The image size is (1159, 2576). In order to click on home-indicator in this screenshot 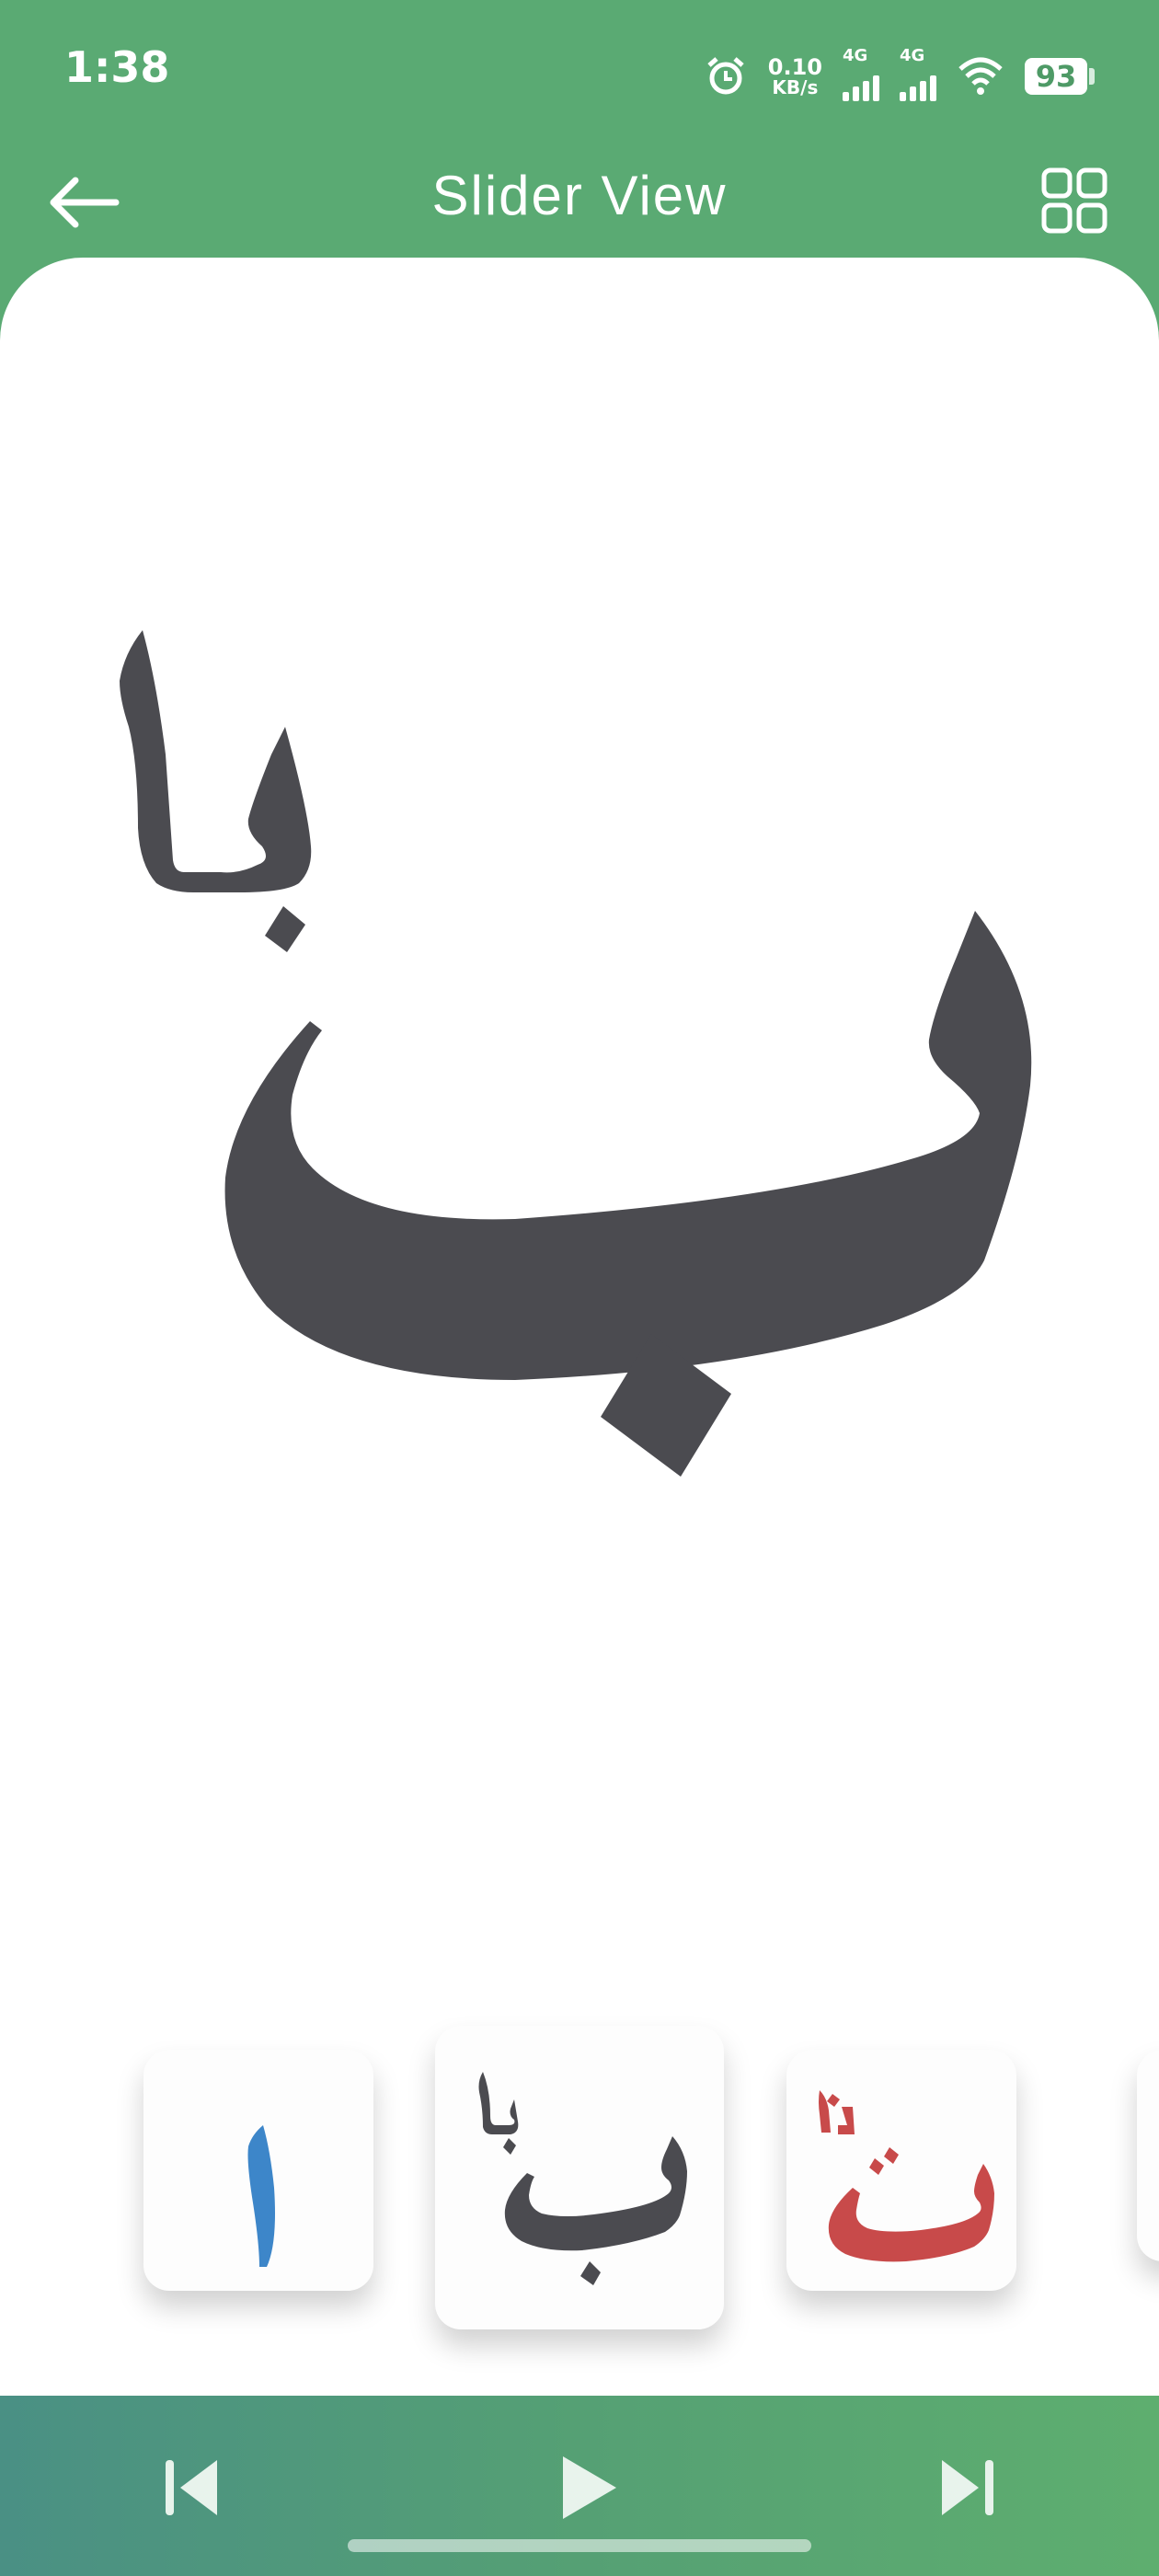, I will do `click(579, 2545)`.